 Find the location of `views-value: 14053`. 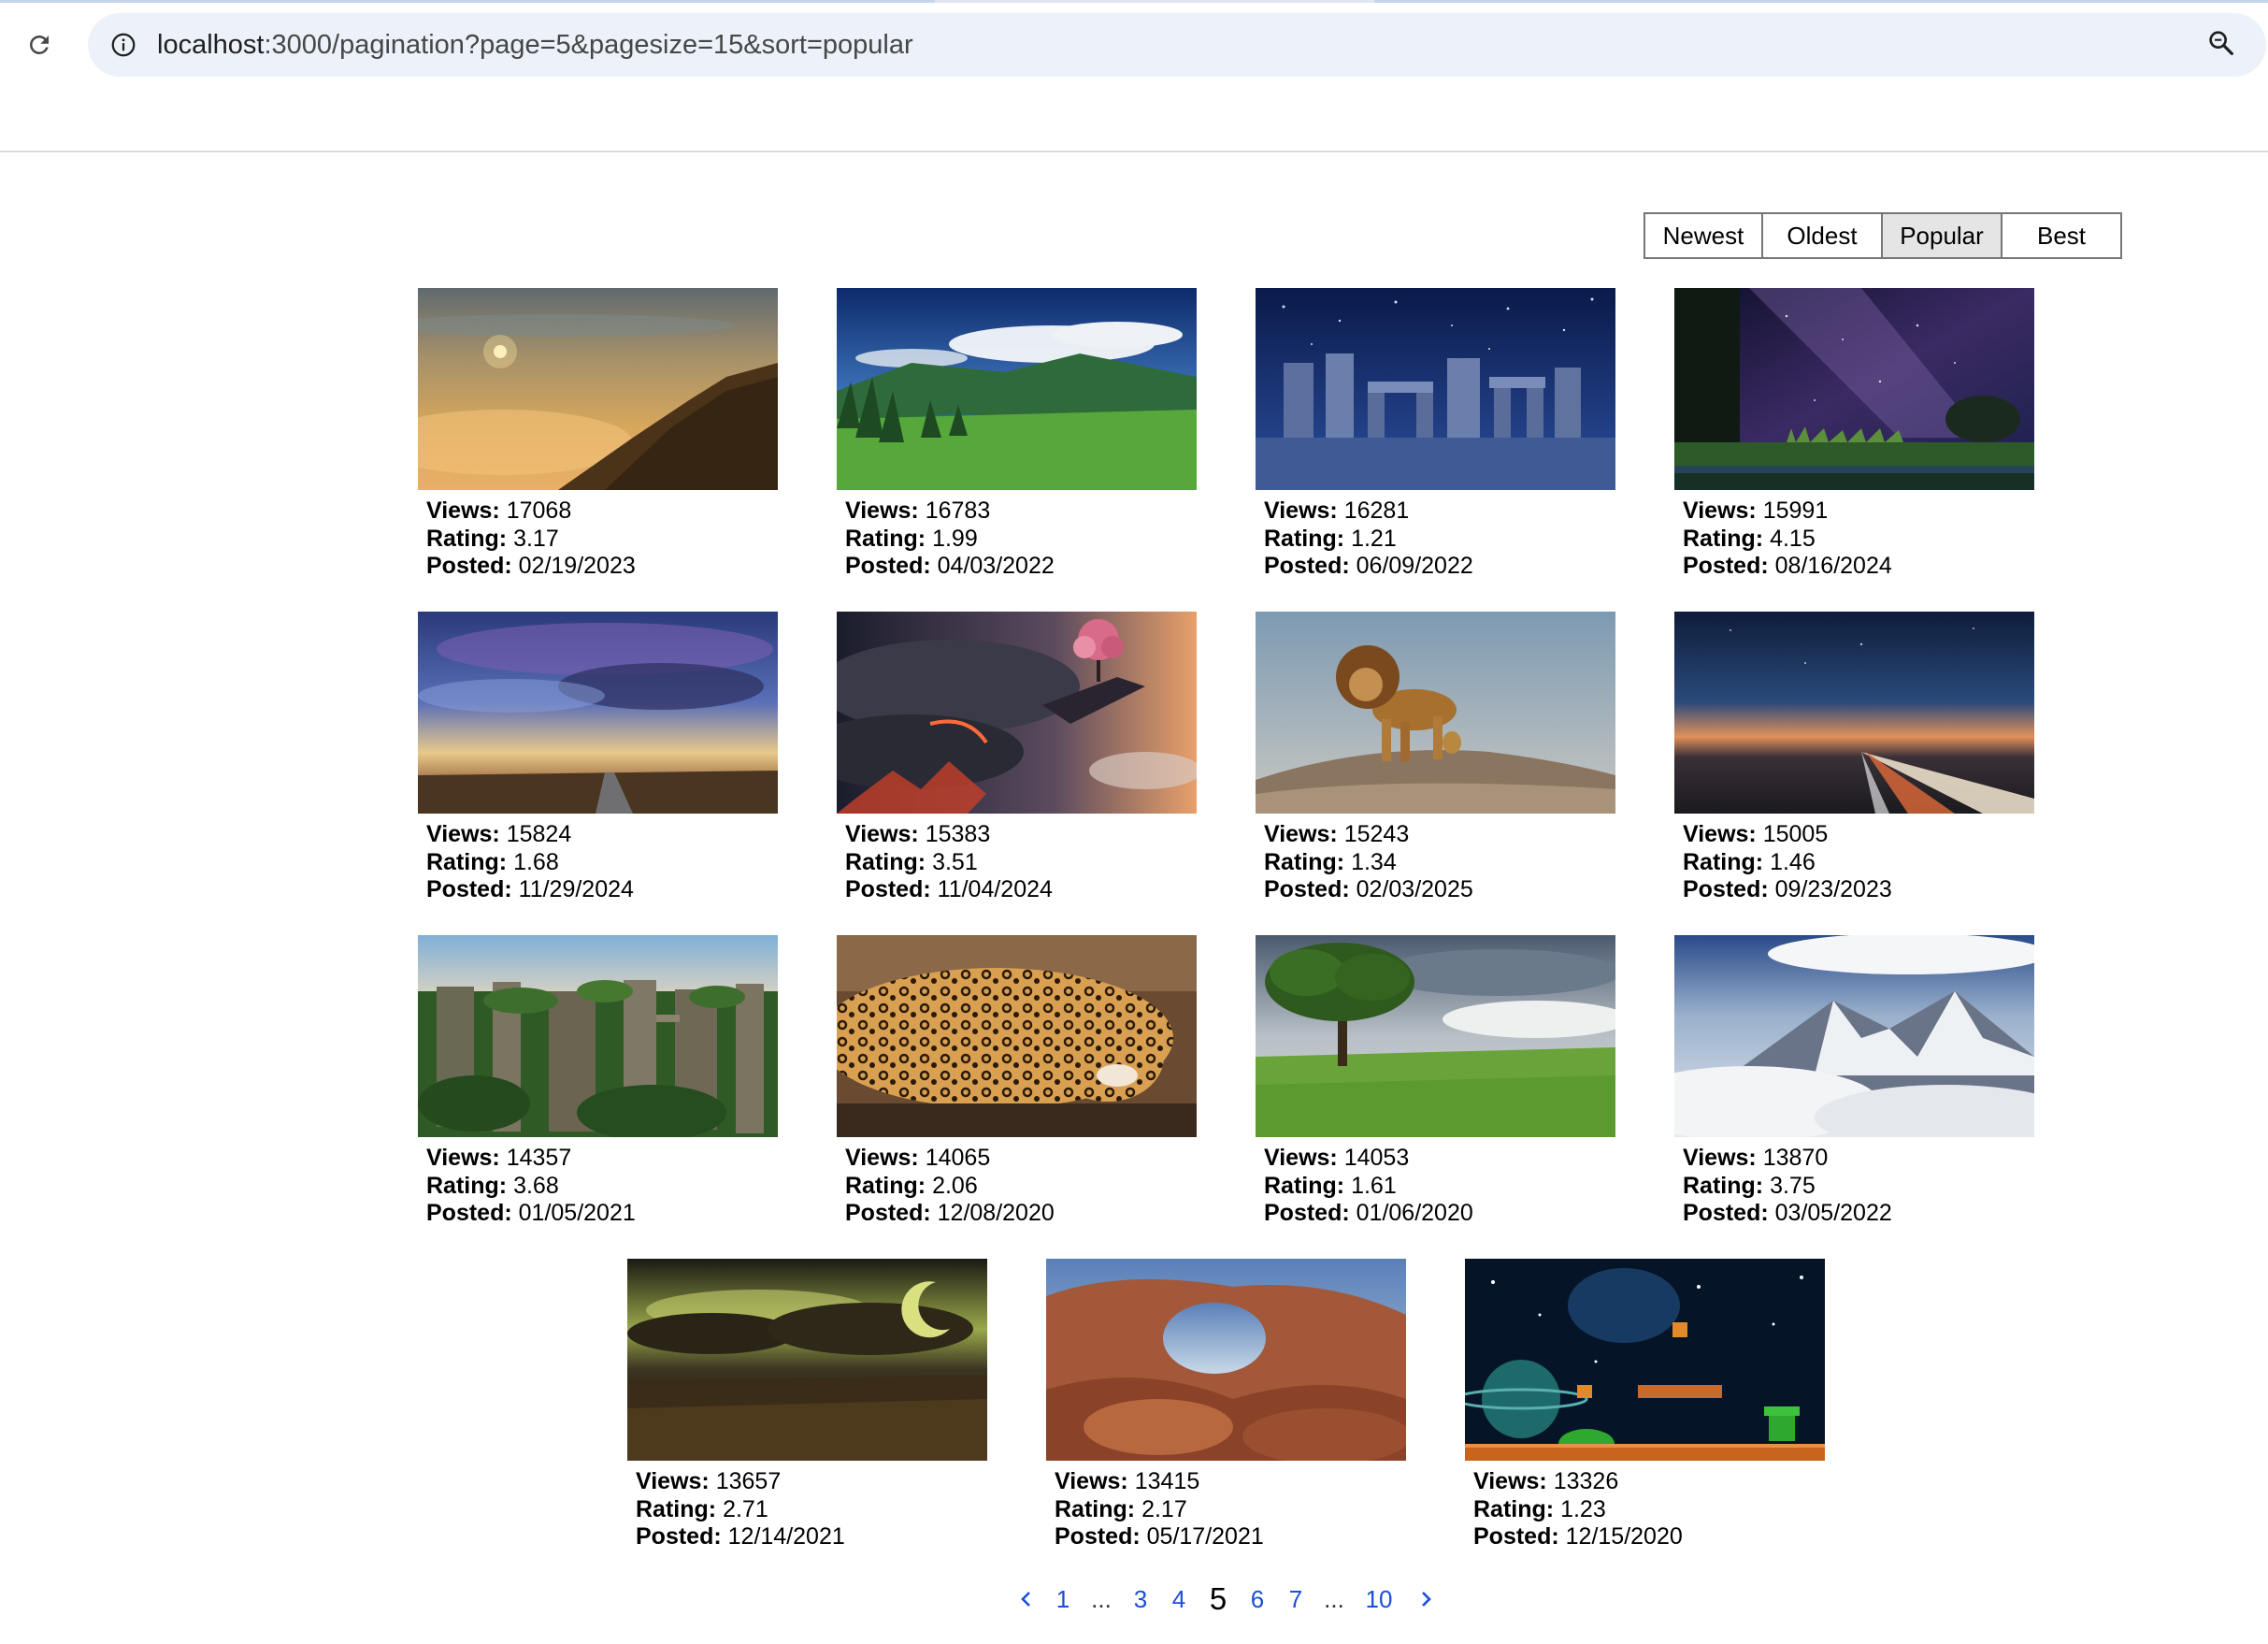

views-value: 14053 is located at coordinates (1376, 1158).